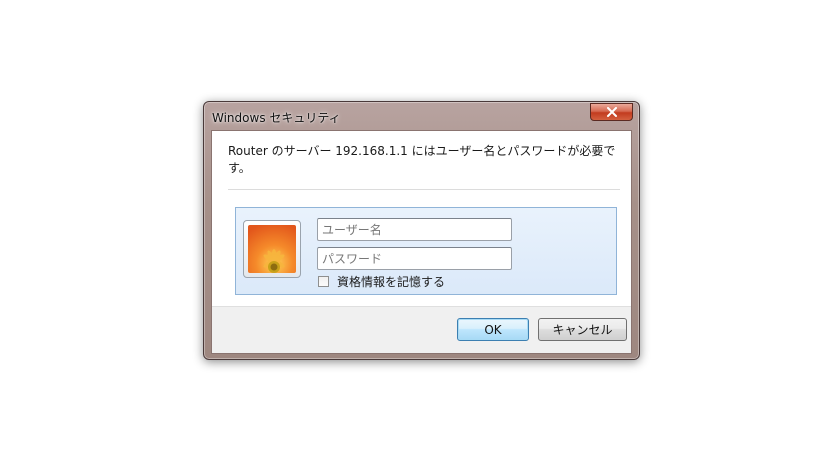 The width and height of the screenshot is (832, 470). What do you see at coordinates (414, 229) in the screenshot?
I see `username-input` at bounding box center [414, 229].